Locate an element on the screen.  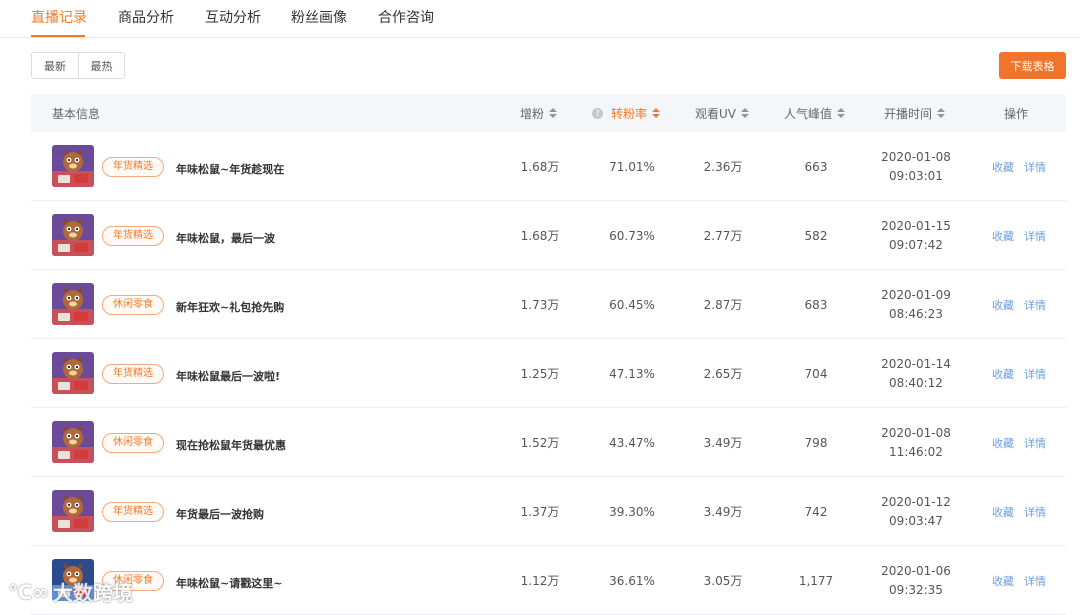
viewers-uv-value: 2.65万 is located at coordinates (723, 374).